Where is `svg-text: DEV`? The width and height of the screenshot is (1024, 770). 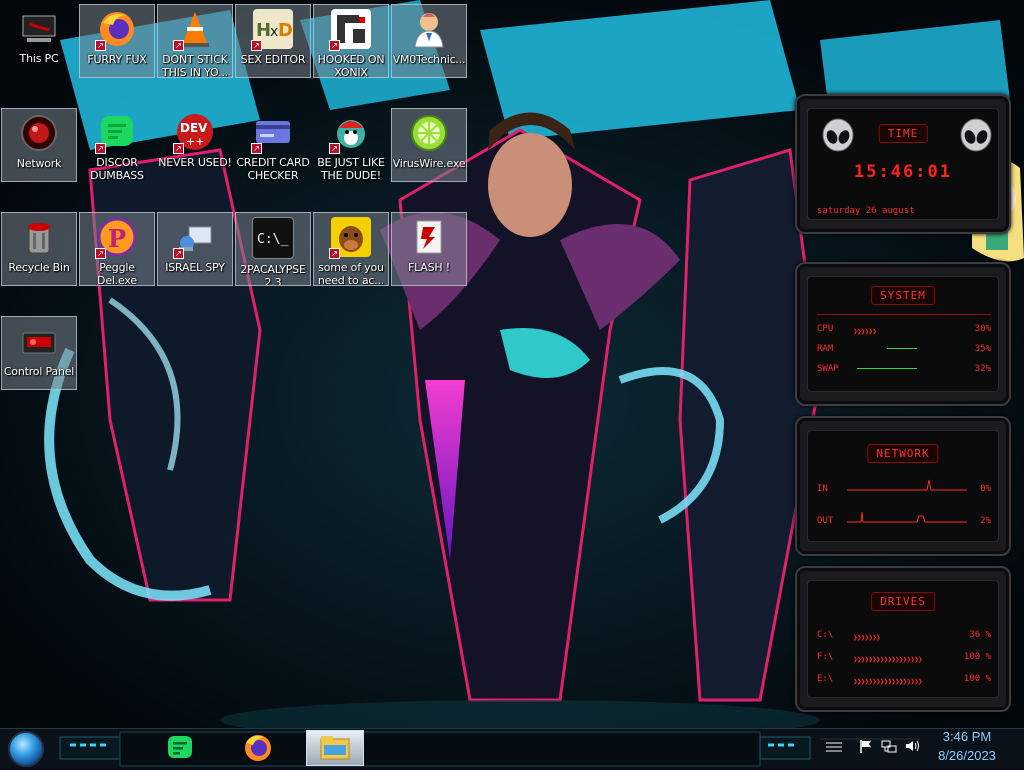 svg-text: DEV is located at coordinates (194, 128).